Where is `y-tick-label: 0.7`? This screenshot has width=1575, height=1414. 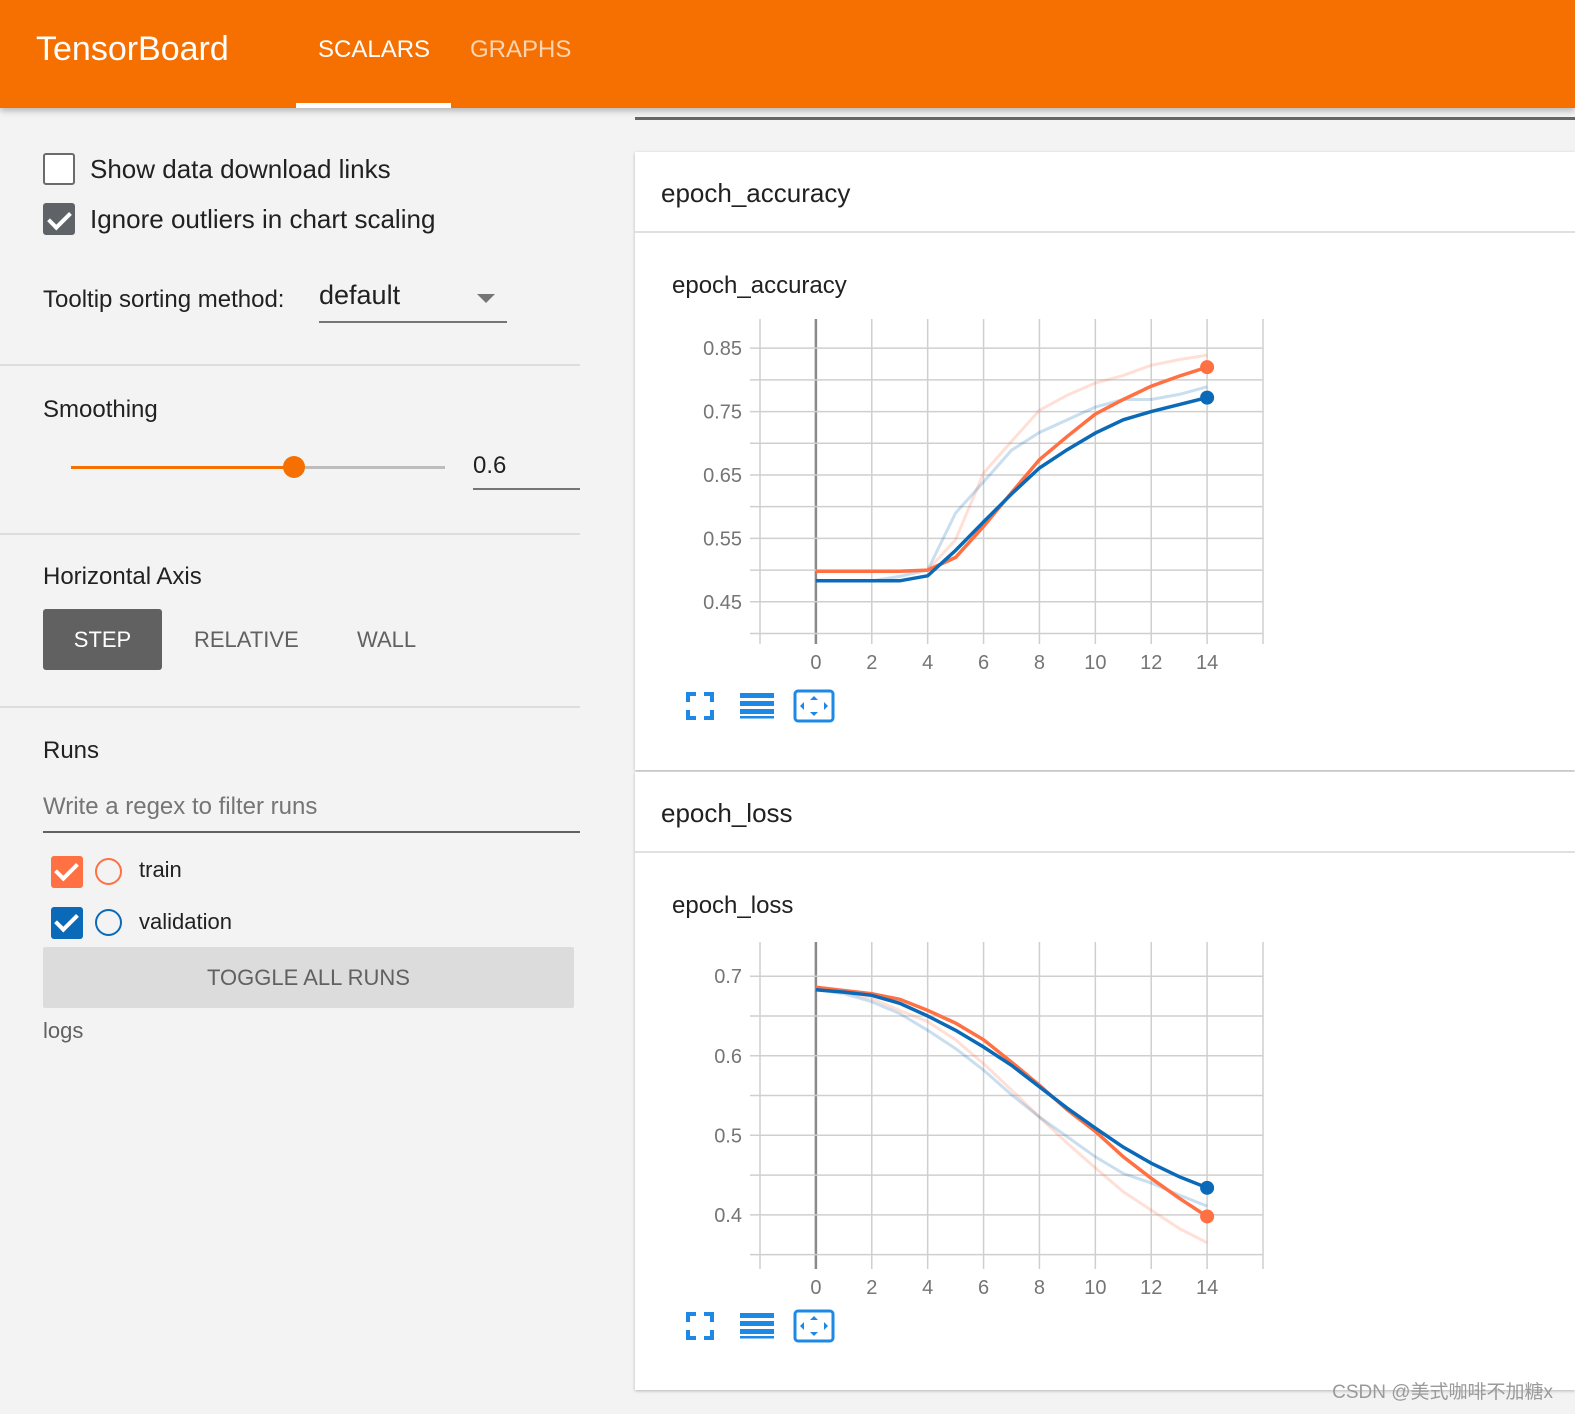
y-tick-label: 0.7 is located at coordinates (728, 977).